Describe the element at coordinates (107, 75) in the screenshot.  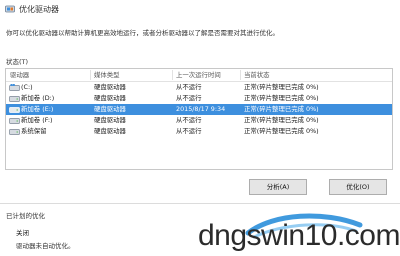
I see `column-header-media-type: 媒体类型` at that location.